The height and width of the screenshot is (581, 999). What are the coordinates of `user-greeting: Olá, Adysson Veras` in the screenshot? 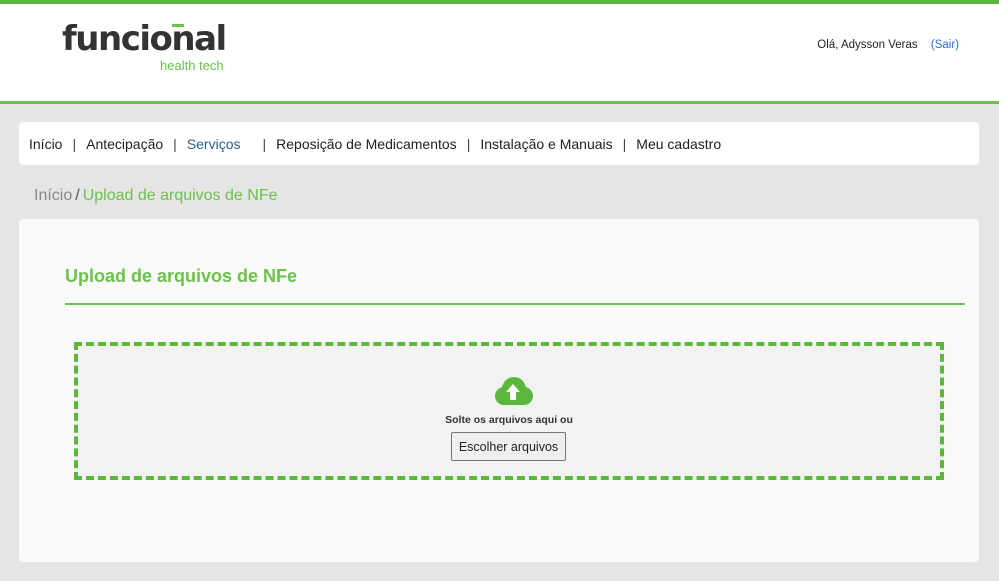 It's located at (867, 45).